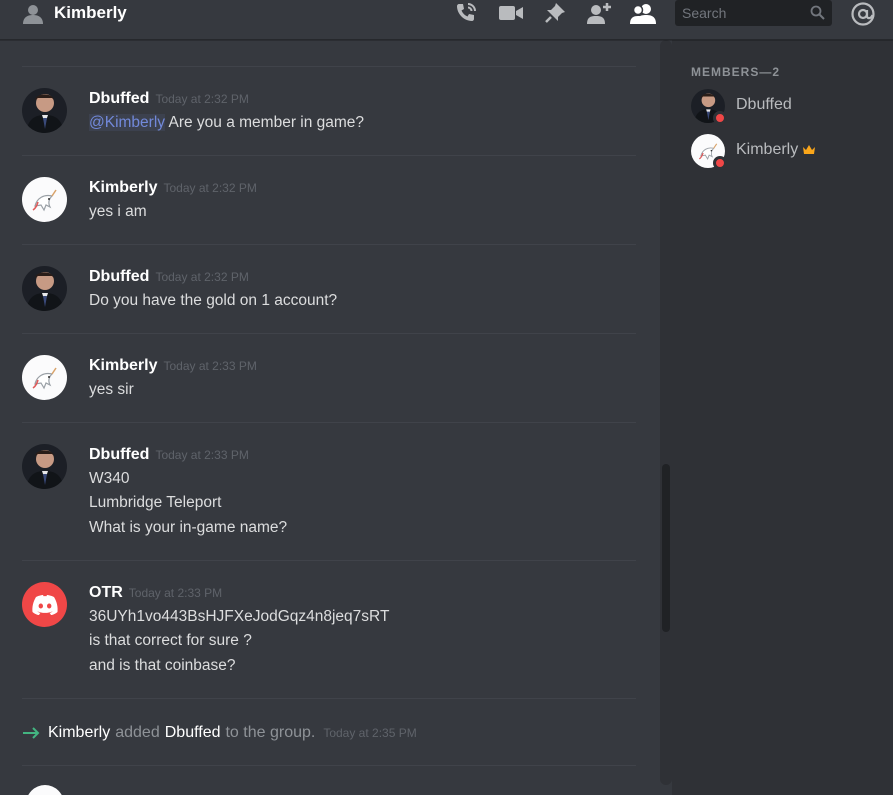 Image resolution: width=893 pixels, height=795 pixels. Describe the element at coordinates (109, 478) in the screenshot. I see `message-text: W340` at that location.